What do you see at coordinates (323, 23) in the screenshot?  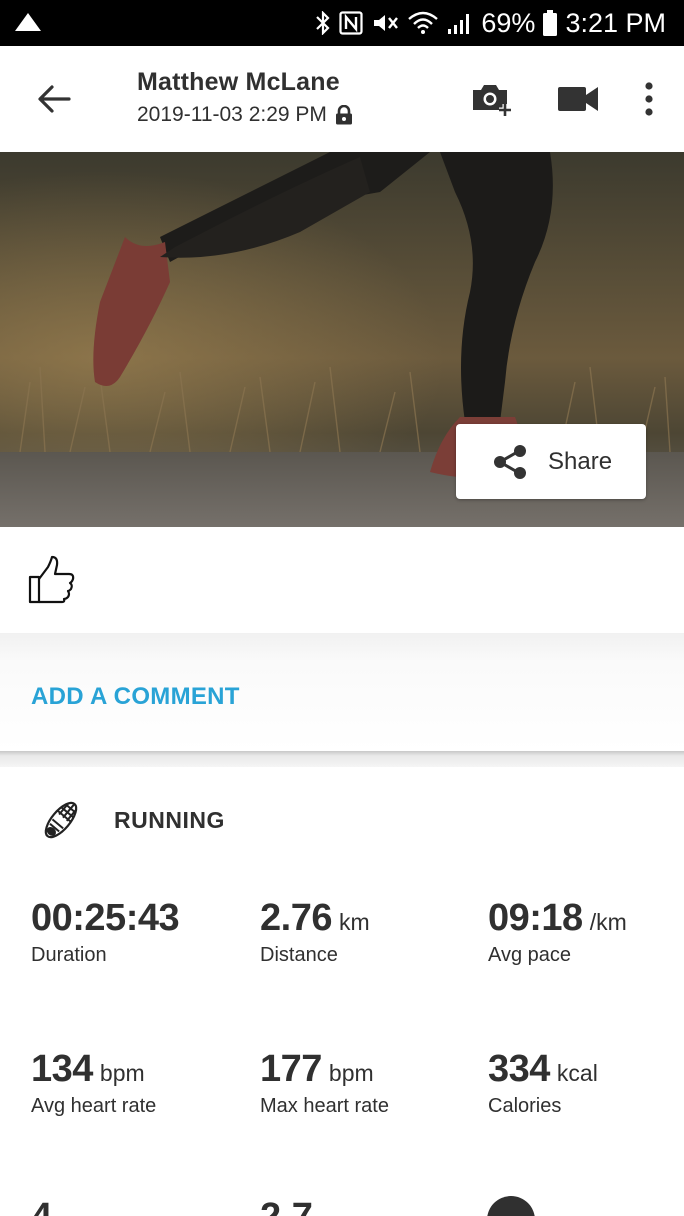 I see `bluetooth-icon` at bounding box center [323, 23].